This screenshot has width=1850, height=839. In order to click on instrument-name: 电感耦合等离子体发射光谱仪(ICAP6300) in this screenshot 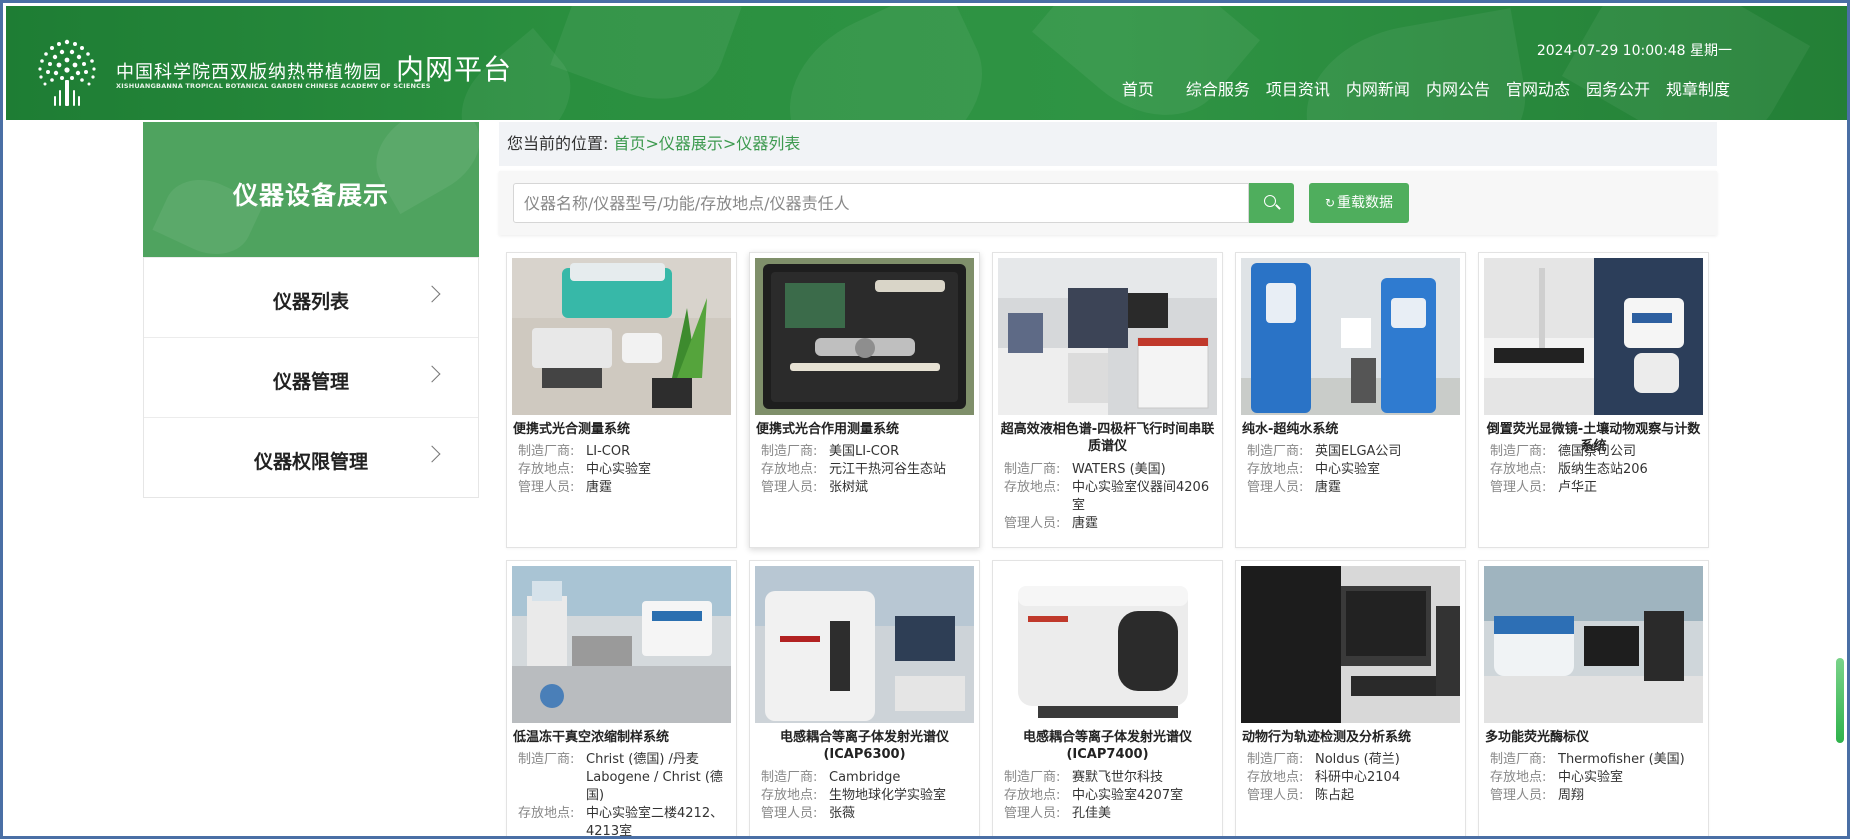, I will do `click(864, 746)`.